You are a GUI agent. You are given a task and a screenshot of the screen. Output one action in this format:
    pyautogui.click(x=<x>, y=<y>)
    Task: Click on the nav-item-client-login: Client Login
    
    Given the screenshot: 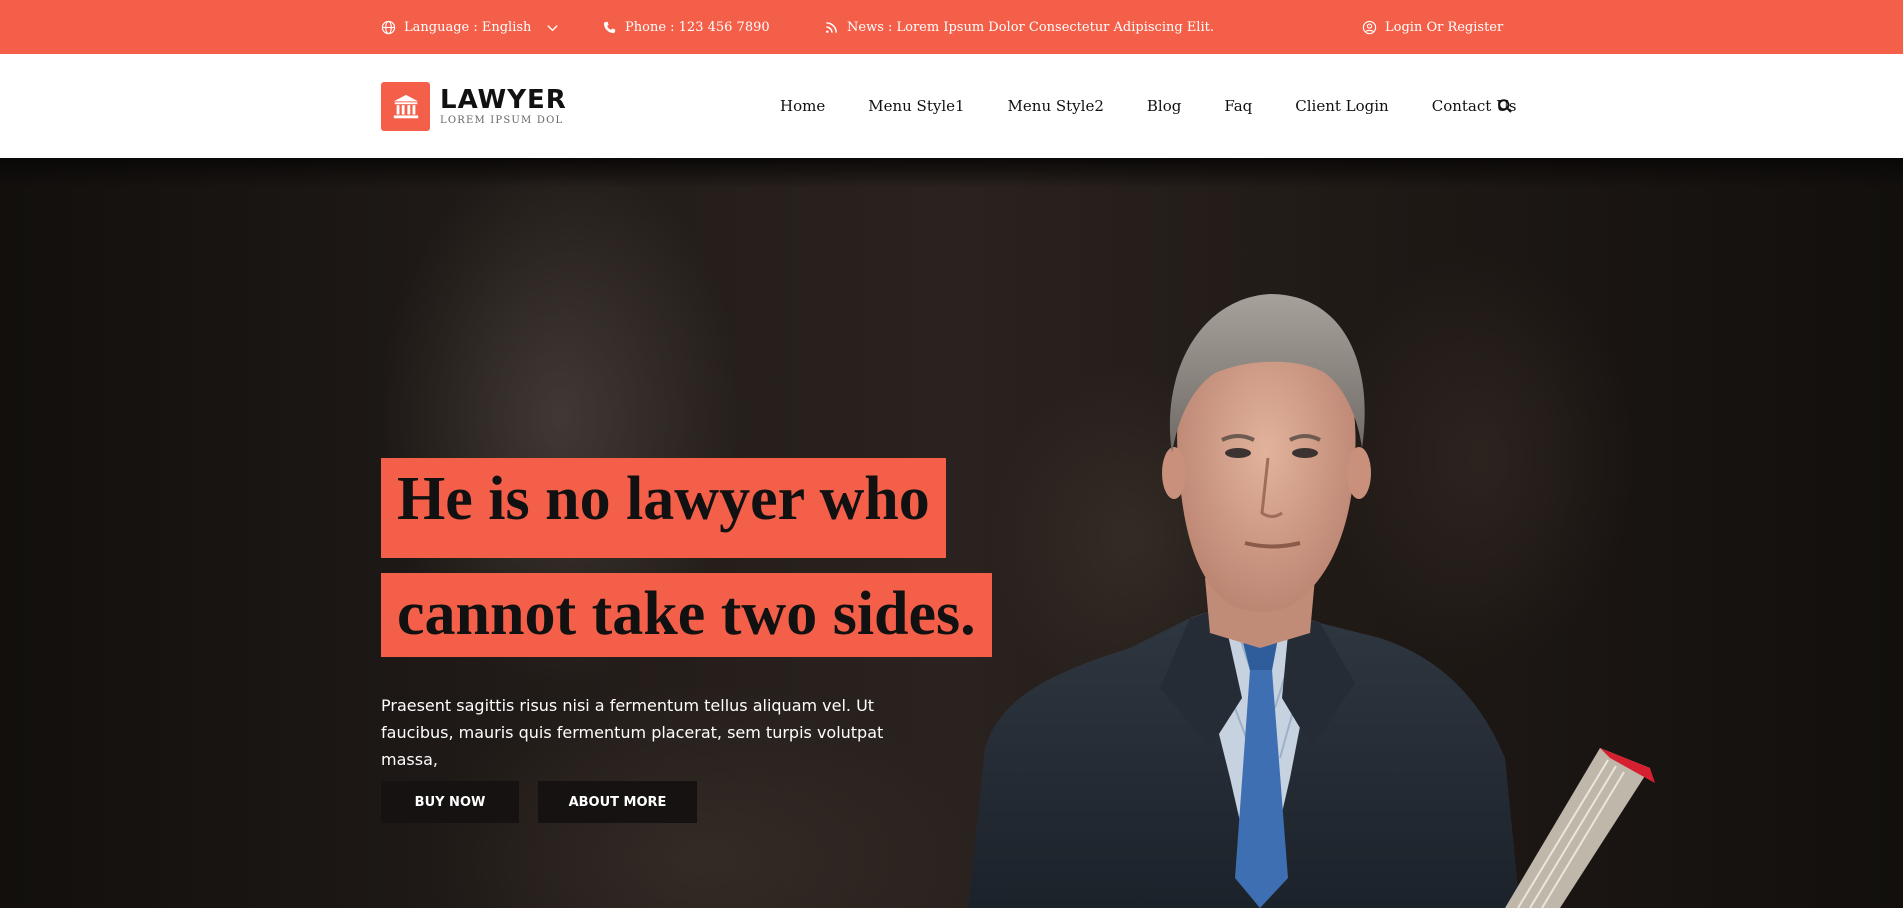 What is the action you would take?
    pyautogui.click(x=1341, y=106)
    